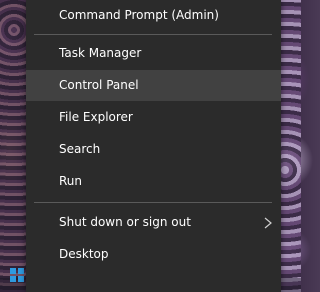 The width and height of the screenshot is (320, 292). I want to click on menu-item-label: Task Manager, so click(100, 53).